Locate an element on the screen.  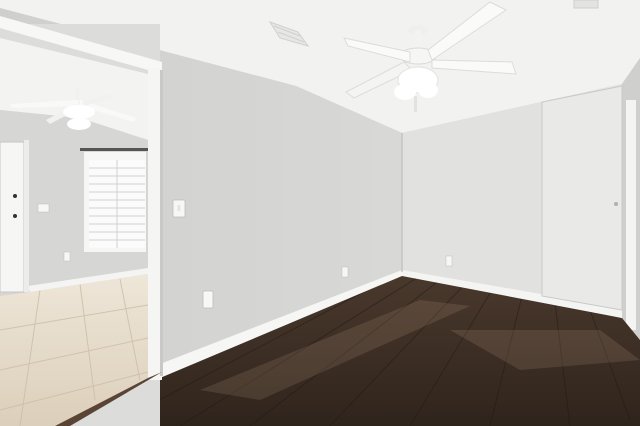
door-knob is located at coordinates (15, 216).